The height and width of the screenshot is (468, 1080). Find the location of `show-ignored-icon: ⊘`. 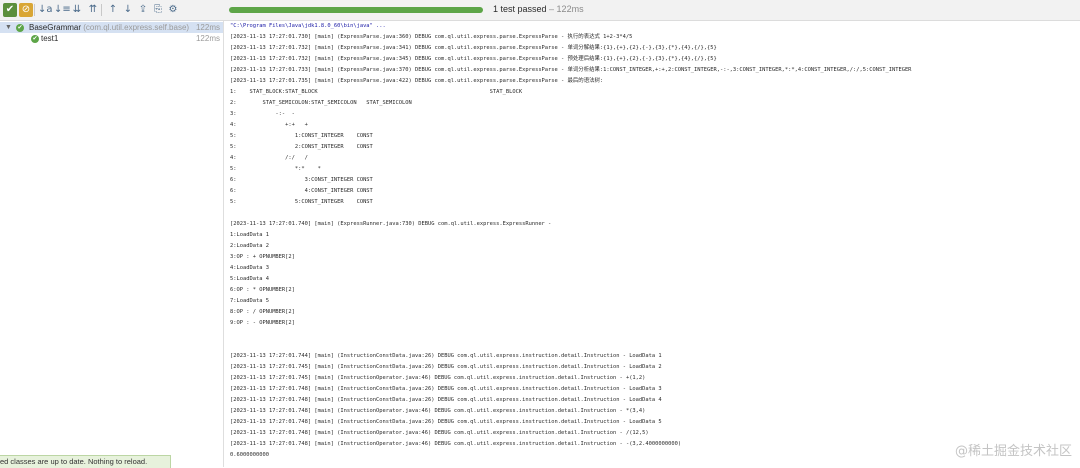

show-ignored-icon: ⊘ is located at coordinates (26, 10).